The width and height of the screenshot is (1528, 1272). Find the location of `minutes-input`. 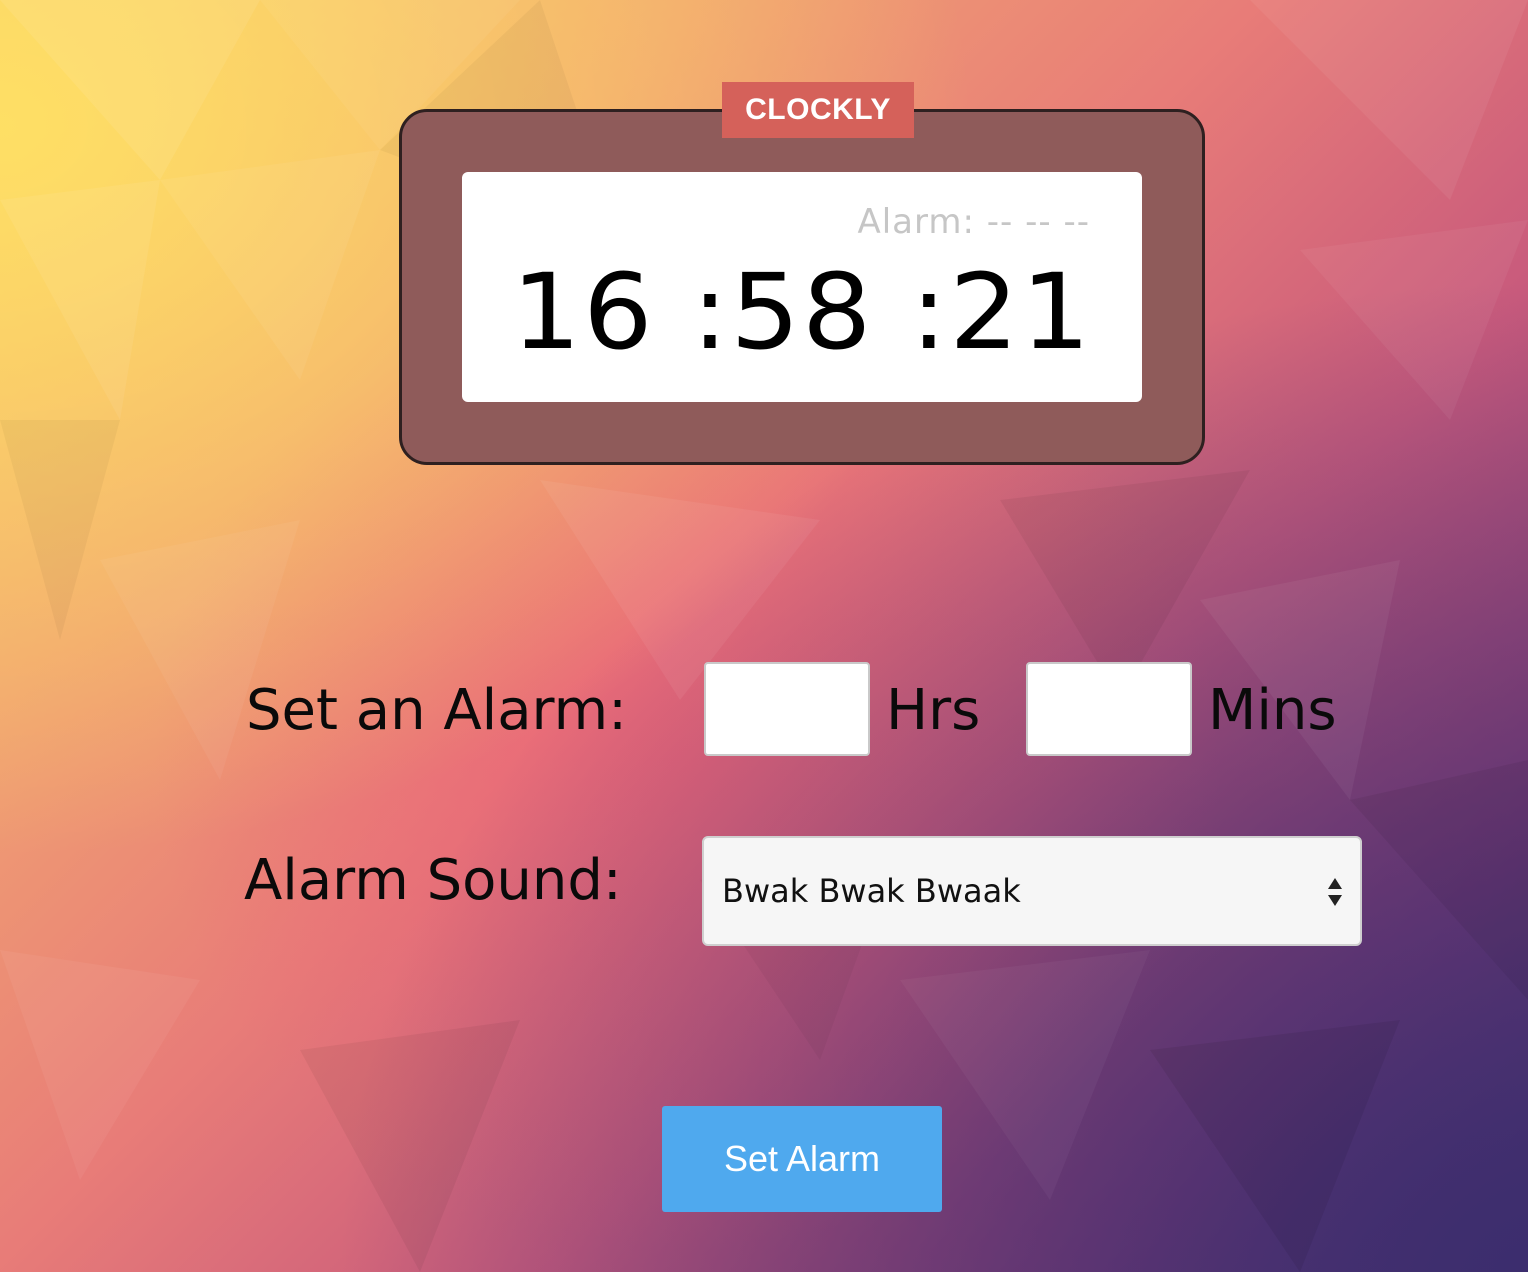

minutes-input is located at coordinates (1109, 709).